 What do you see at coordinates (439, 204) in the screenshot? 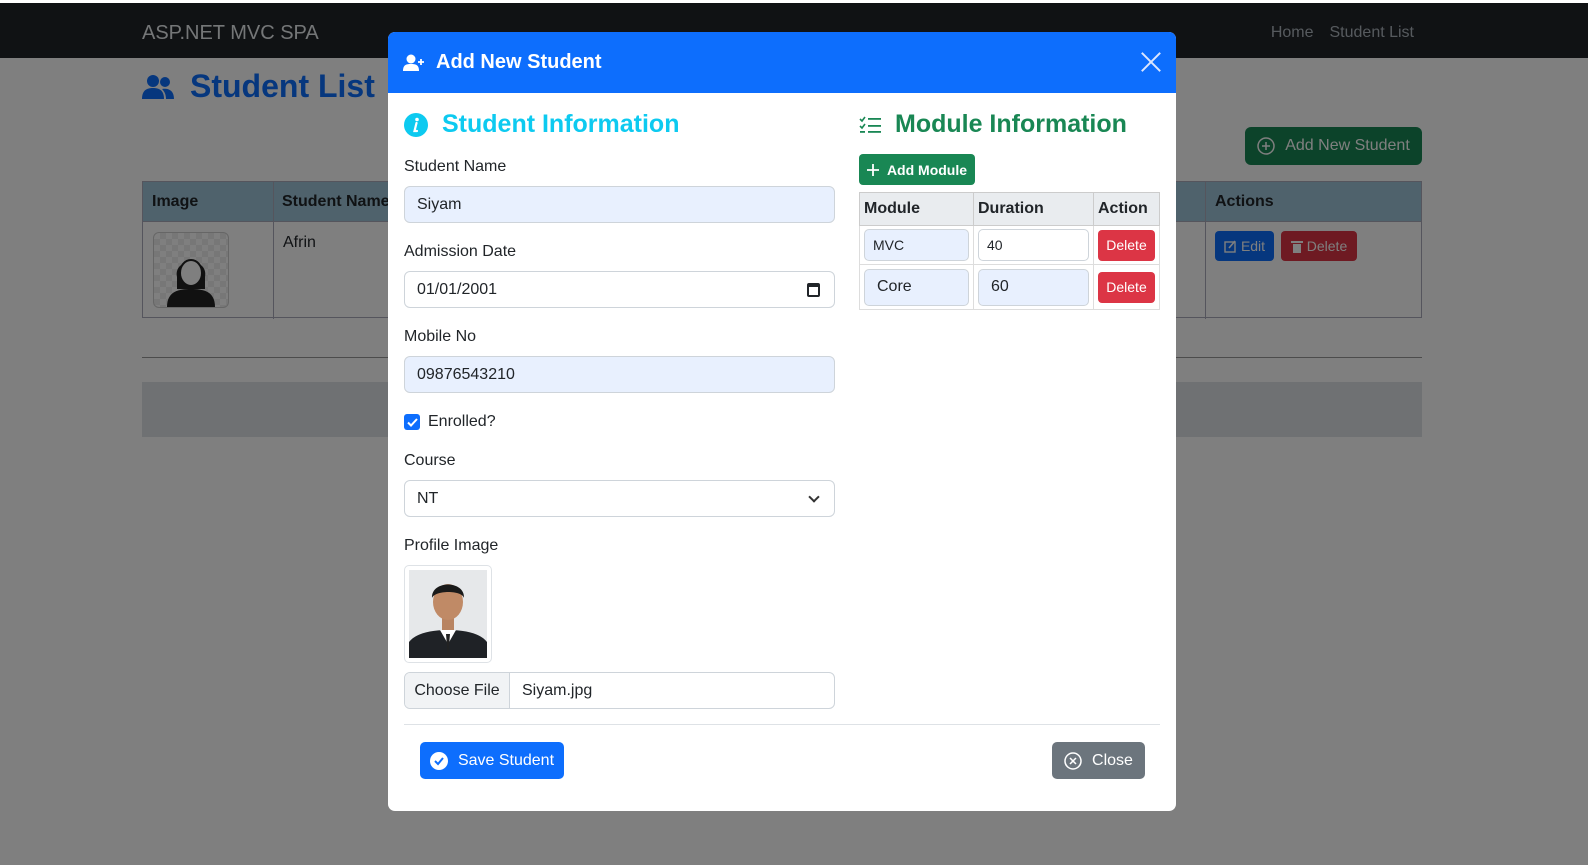
I see `student-name-value: Siyam` at bounding box center [439, 204].